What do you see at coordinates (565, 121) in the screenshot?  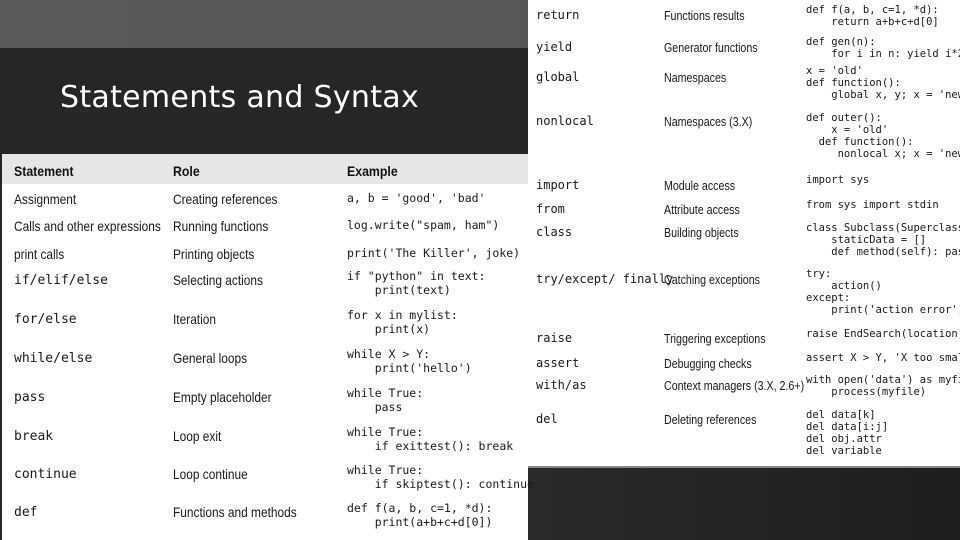 I see `cell-statement: nonlocal` at bounding box center [565, 121].